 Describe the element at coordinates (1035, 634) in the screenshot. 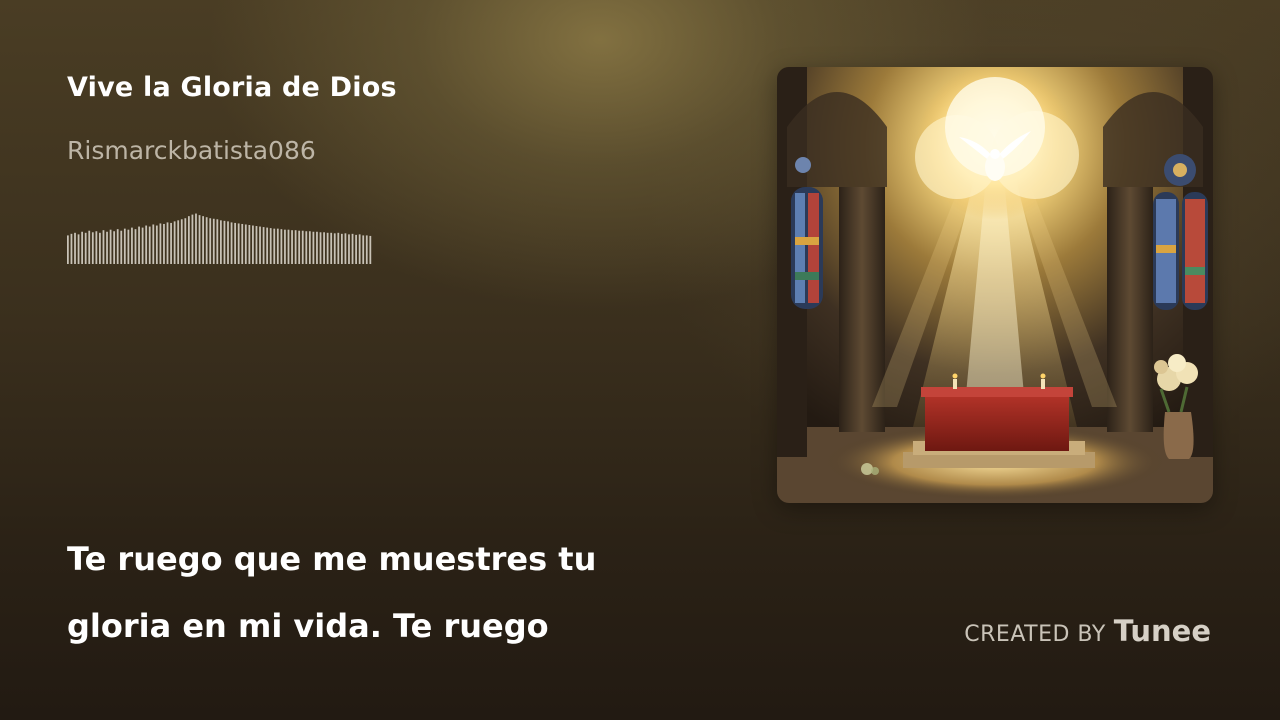

I see `credit-prefix: CREATED BY` at that location.